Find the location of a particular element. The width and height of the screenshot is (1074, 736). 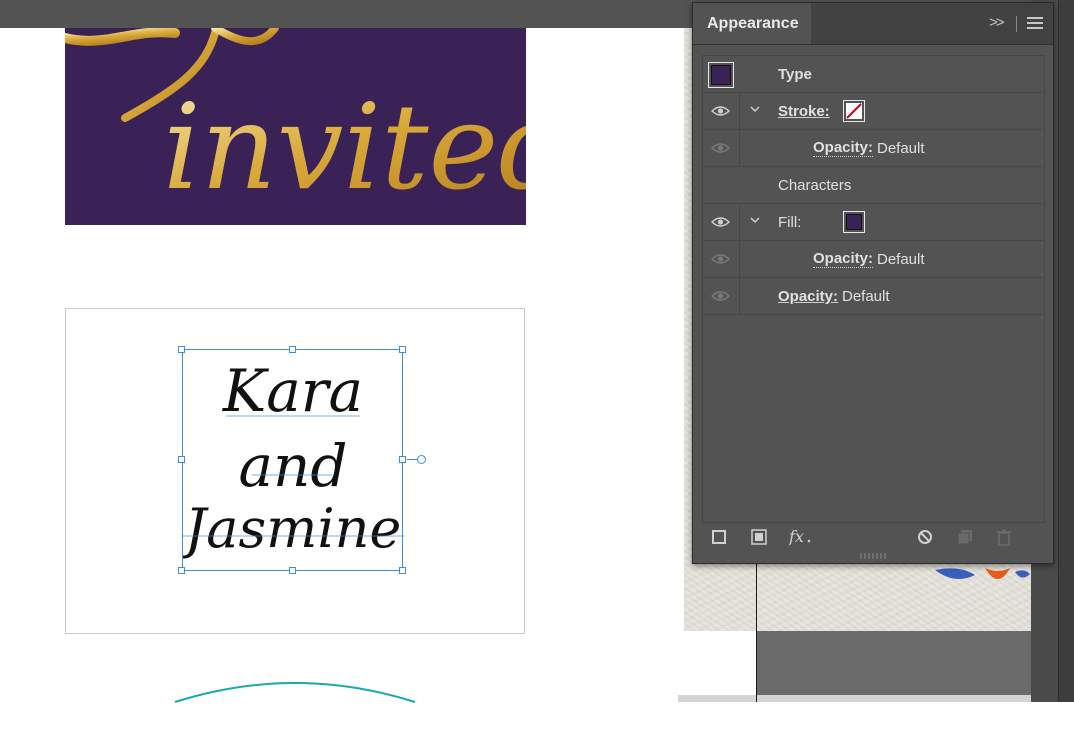

handle-top-right is located at coordinates (402, 349).